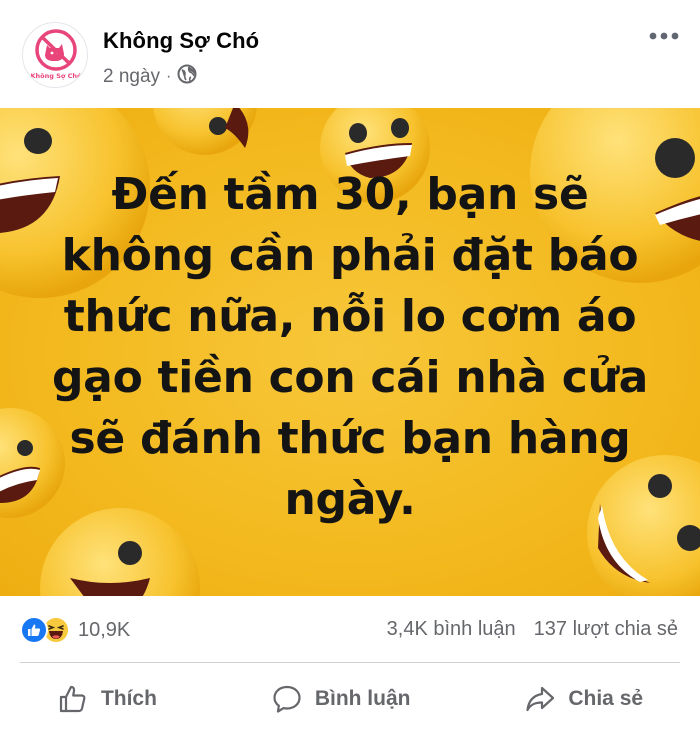 This screenshot has height=730, width=700. I want to click on page-logo: Không Sợ Chó, so click(56, 54).